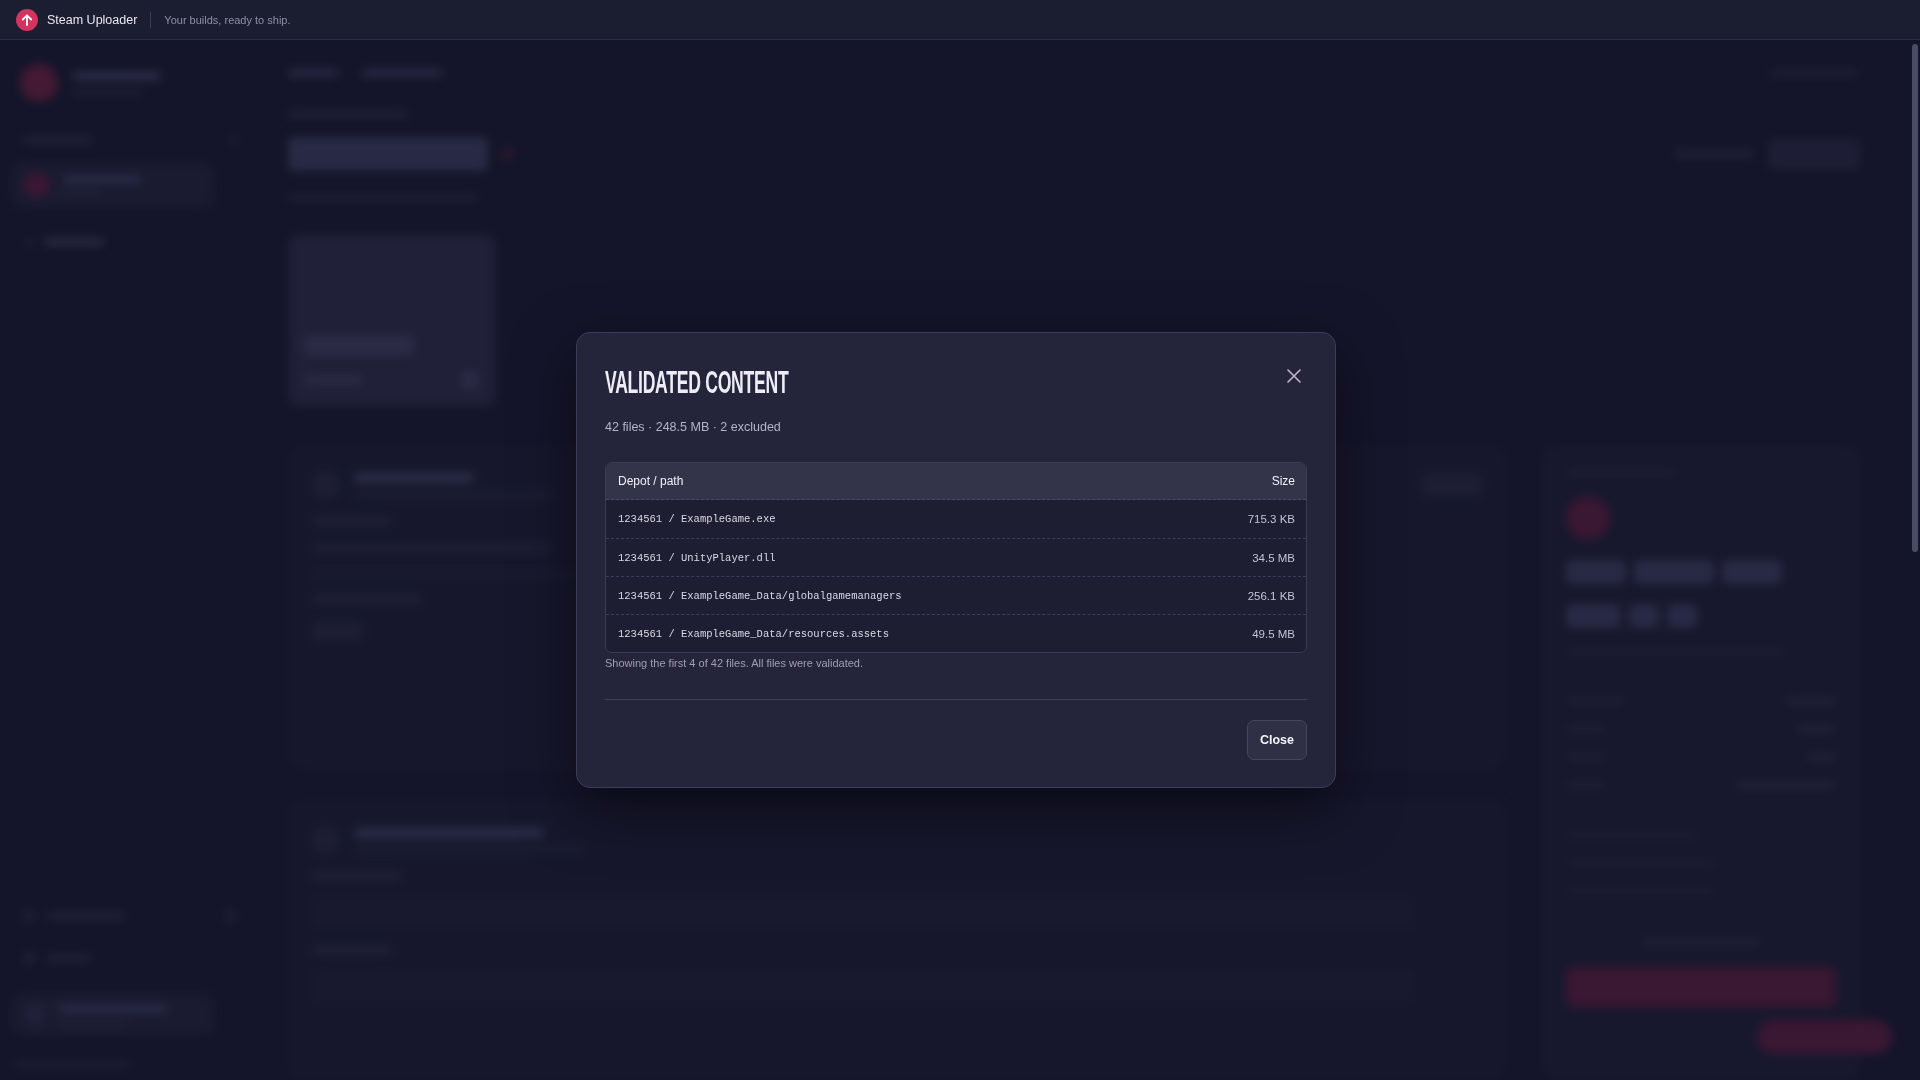 Image resolution: width=1920 pixels, height=1080 pixels. Describe the element at coordinates (1294, 376) in the screenshot. I see `close-icon` at that location.